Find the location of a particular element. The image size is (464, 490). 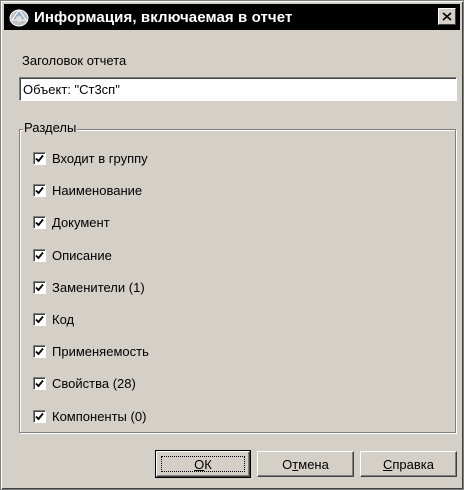

report-header-label: Заголовок отчета is located at coordinates (74, 60).